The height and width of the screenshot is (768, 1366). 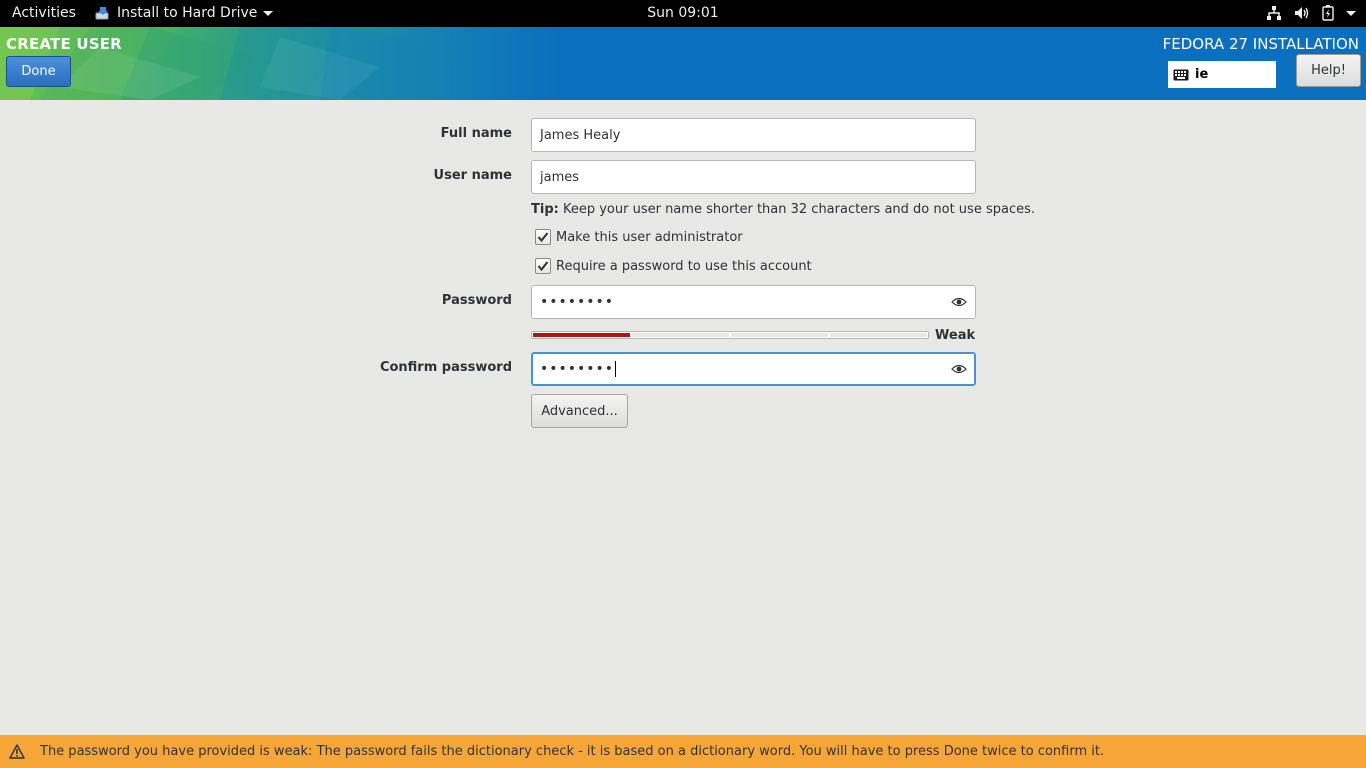 I want to click on full-name-label: Full name, so click(x=476, y=133).